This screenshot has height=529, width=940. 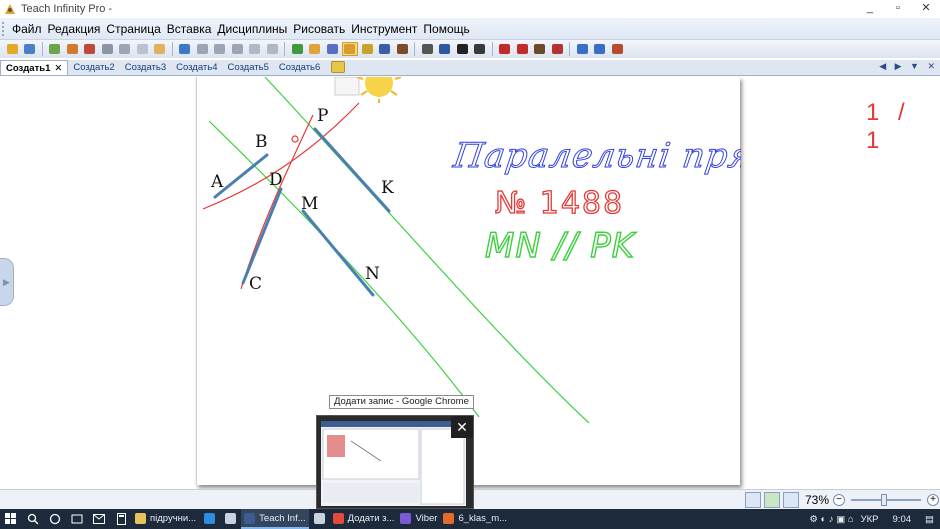 I want to click on edge-icon, so click(x=209, y=519).